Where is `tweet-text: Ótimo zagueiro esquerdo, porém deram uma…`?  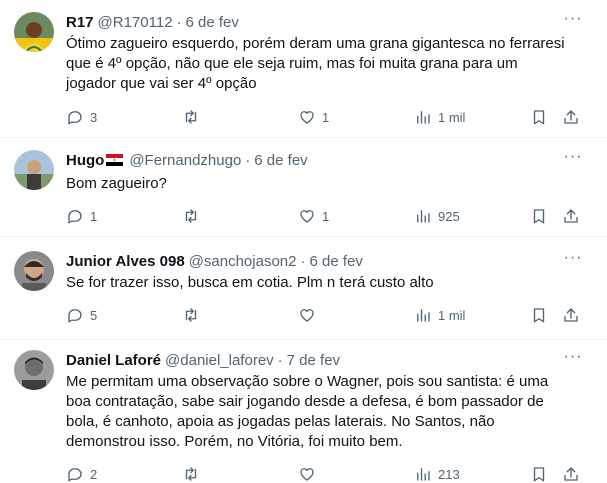 tweet-text: Ótimo zagueiro esquerdo, porém deram uma… is located at coordinates (315, 63).